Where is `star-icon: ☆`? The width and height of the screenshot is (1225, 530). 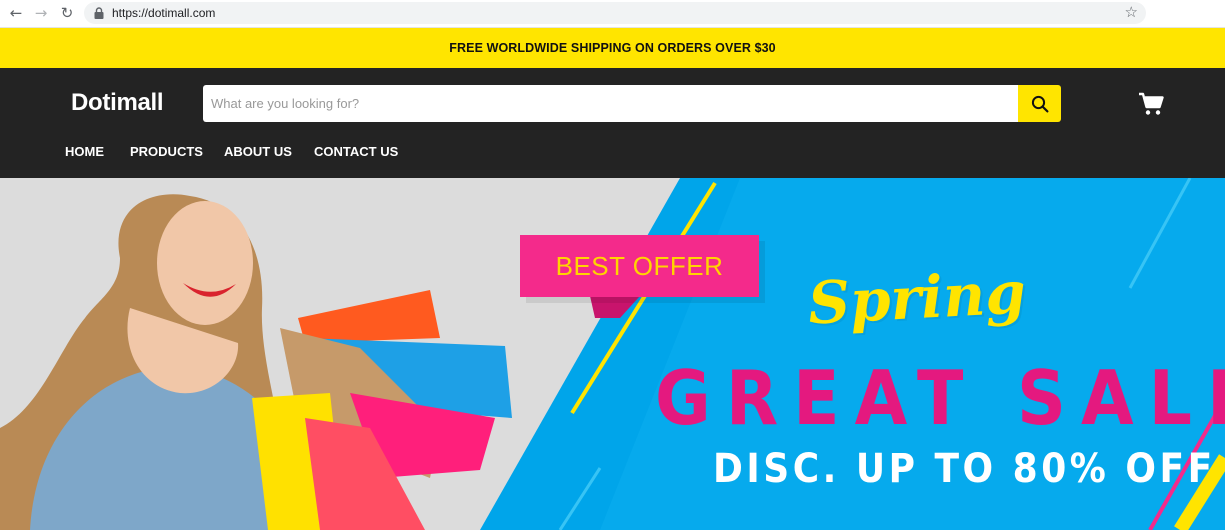
star-icon: ☆ is located at coordinates (1131, 12).